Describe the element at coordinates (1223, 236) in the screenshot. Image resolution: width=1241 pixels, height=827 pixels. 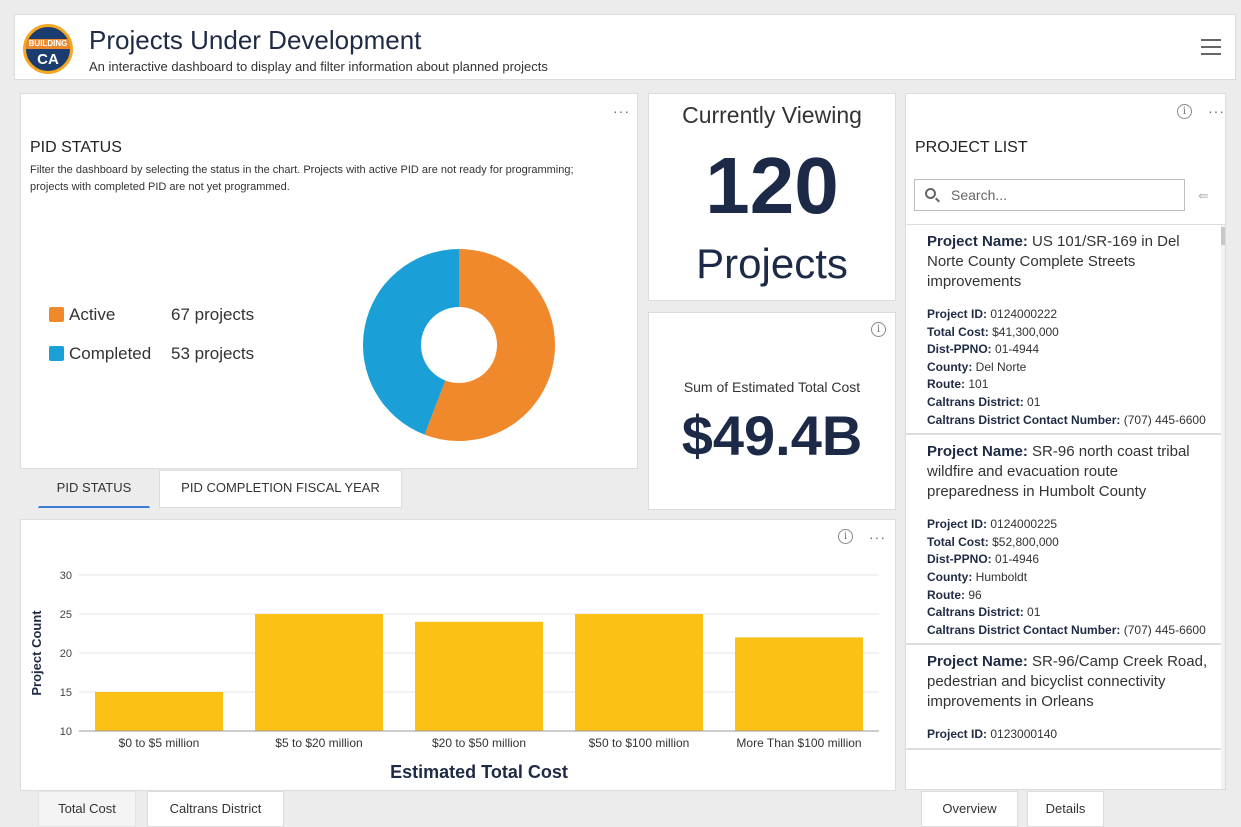
I see `scrollbar-thumb` at that location.